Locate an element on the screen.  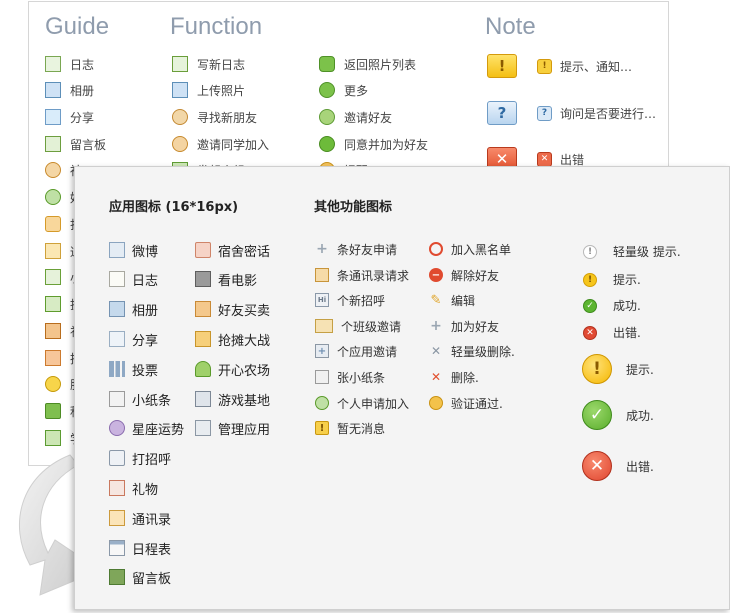
guide-item-share: 分享 is located at coordinates (69, 117).